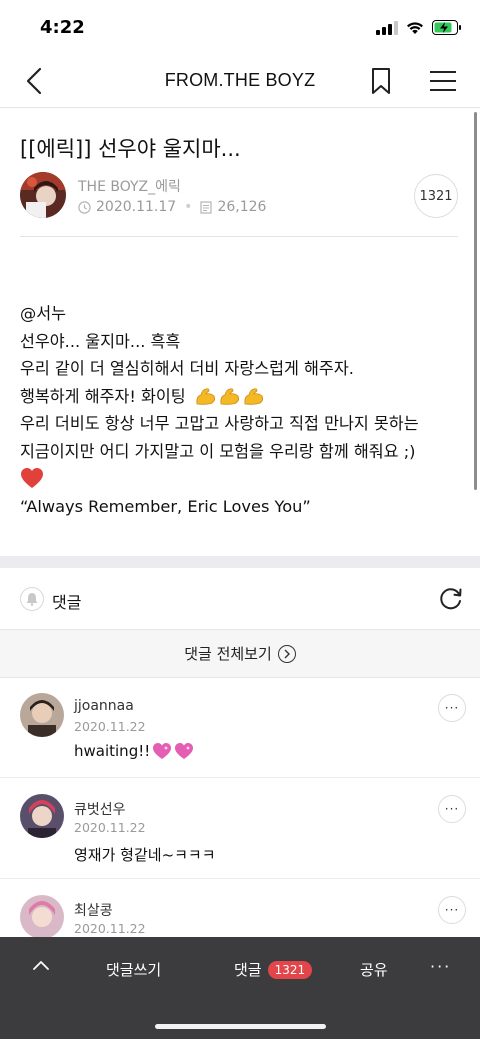  I want to click on body-line: @서누, so click(43, 313).